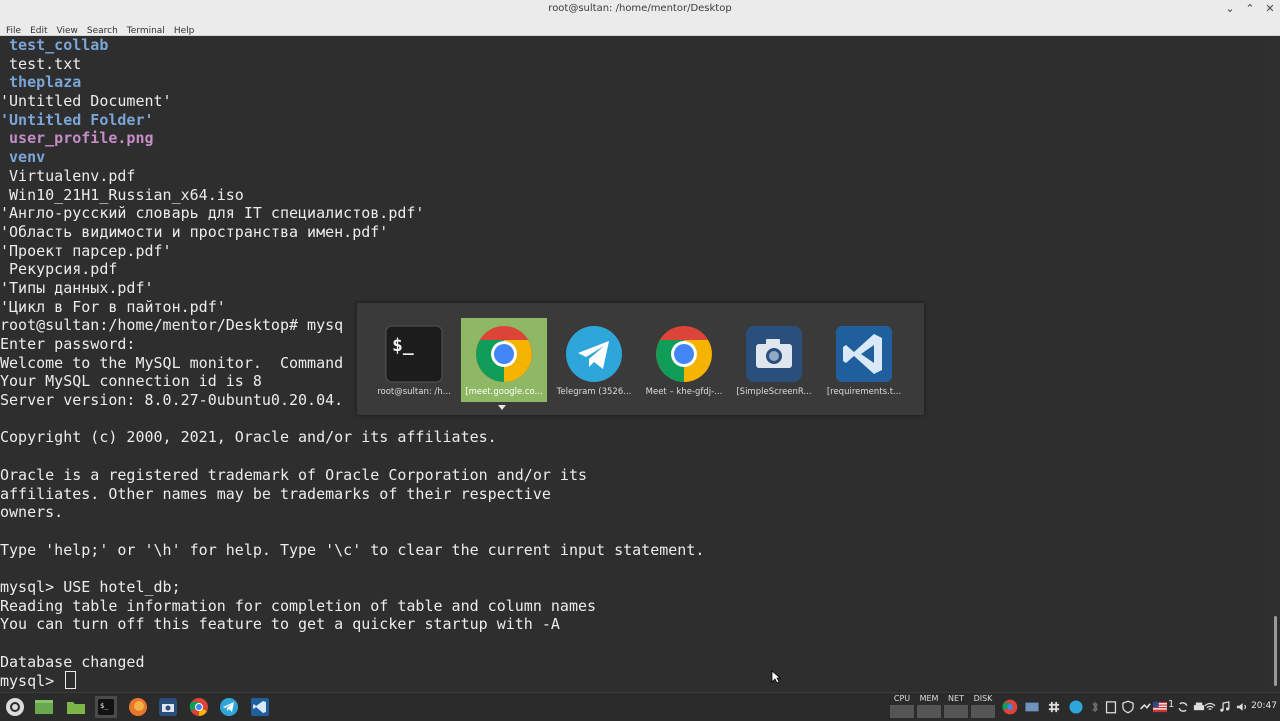 This screenshot has height=721, width=1280. What do you see at coordinates (138, 707) in the screenshot?
I see `firefox-icon` at bounding box center [138, 707].